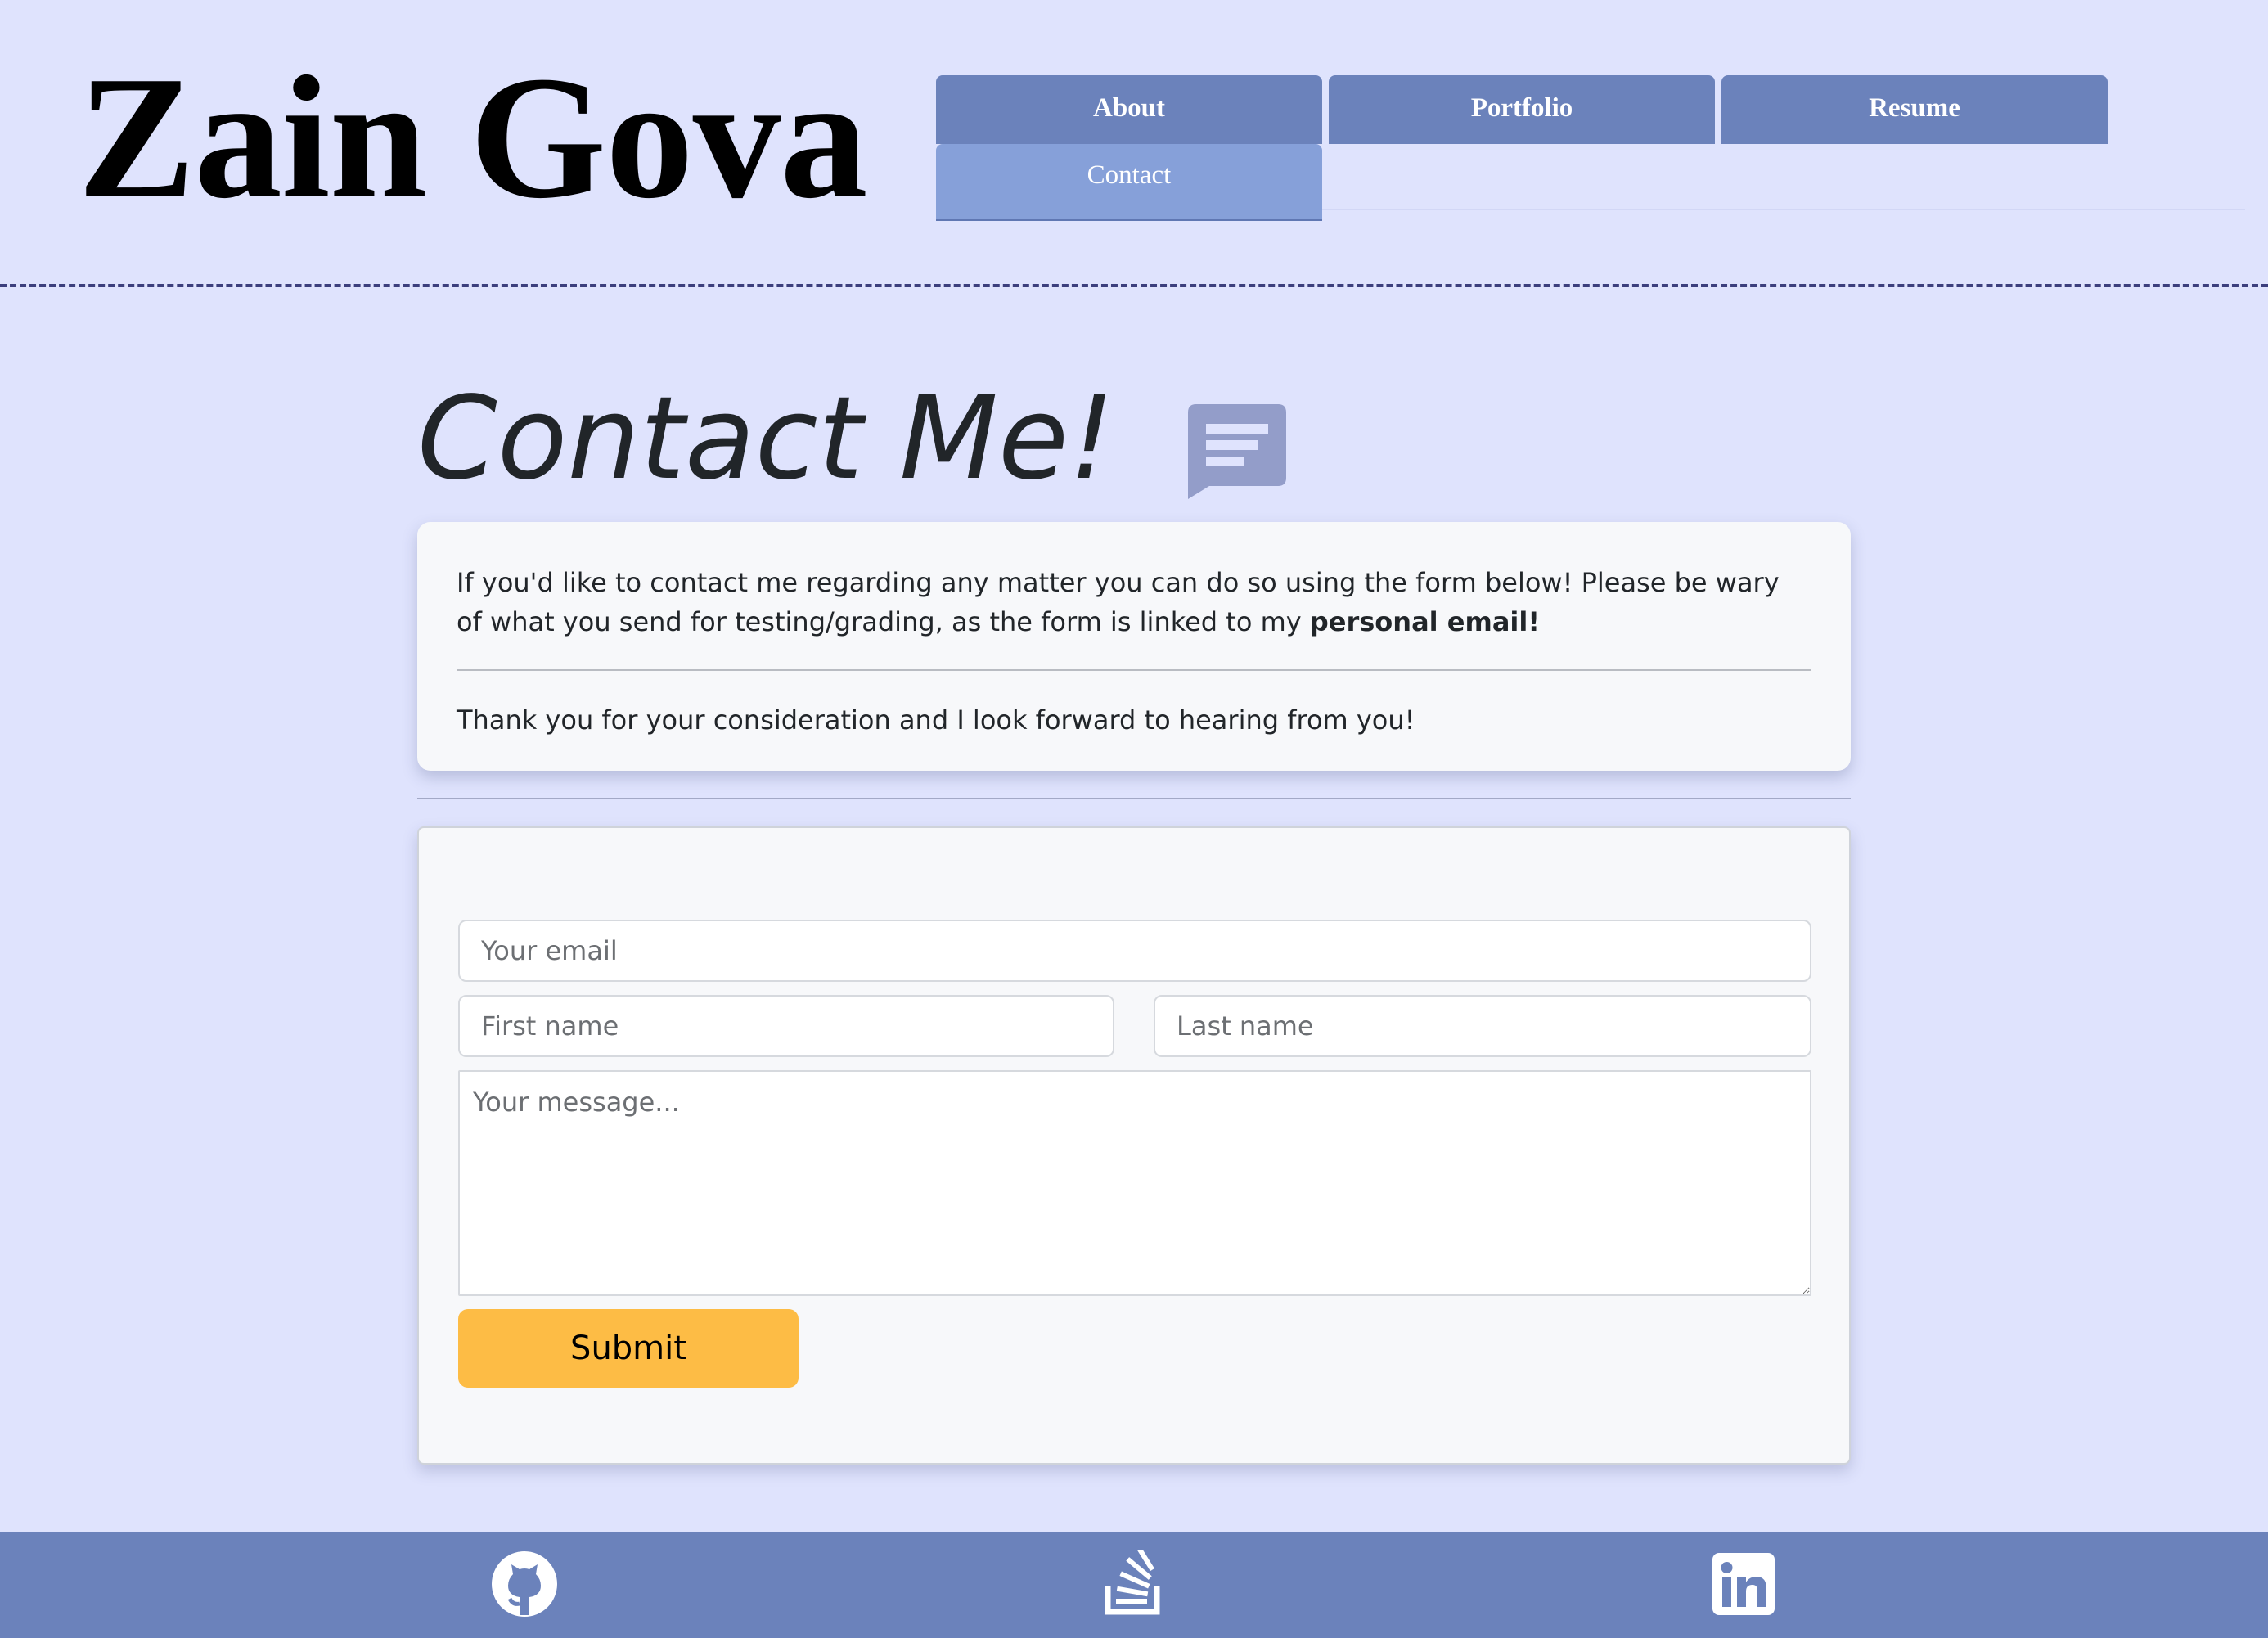 The width and height of the screenshot is (2268, 1638). I want to click on nav-tab-label: Resume, so click(1915, 108).